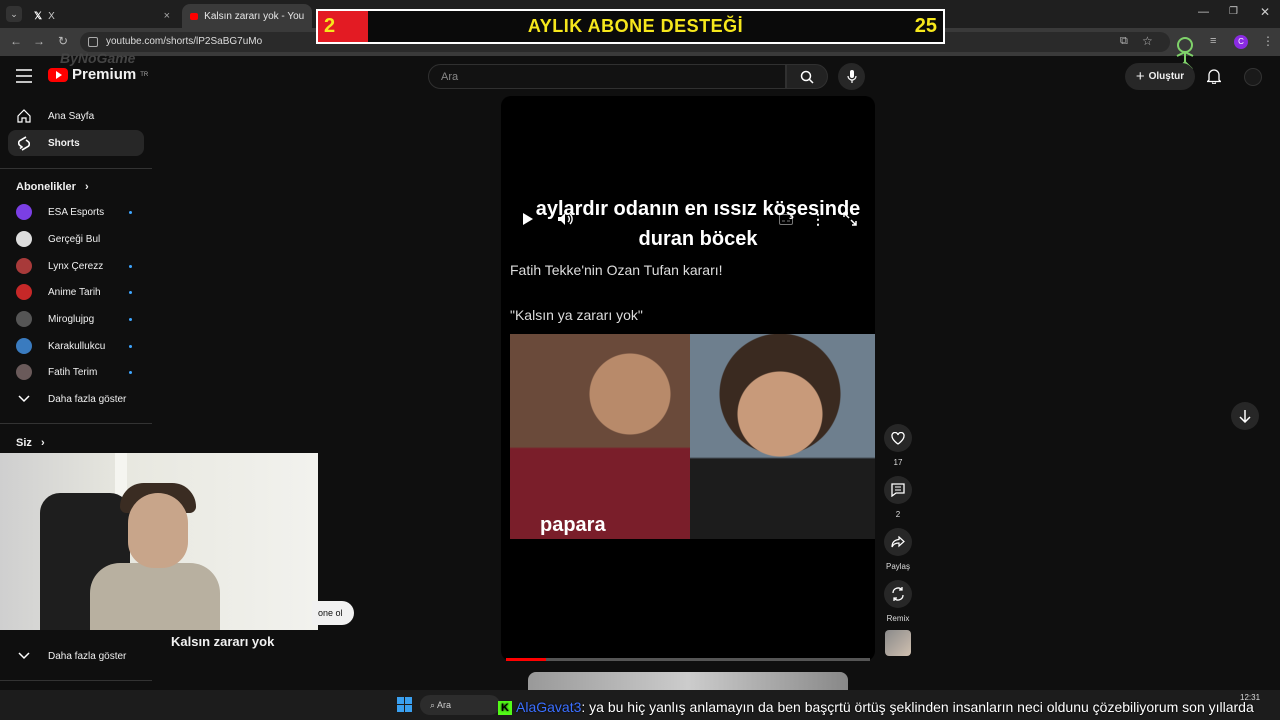 This screenshot has width=1280, height=720. I want to click on back-icon: ←, so click(16, 41).